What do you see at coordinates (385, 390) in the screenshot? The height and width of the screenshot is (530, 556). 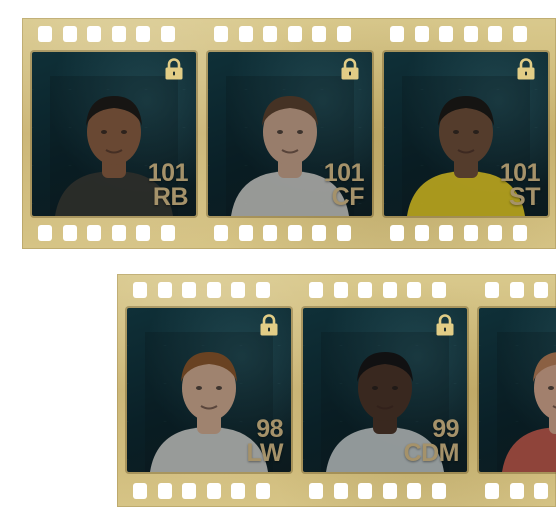 I see `player-card: 99 CDM` at bounding box center [385, 390].